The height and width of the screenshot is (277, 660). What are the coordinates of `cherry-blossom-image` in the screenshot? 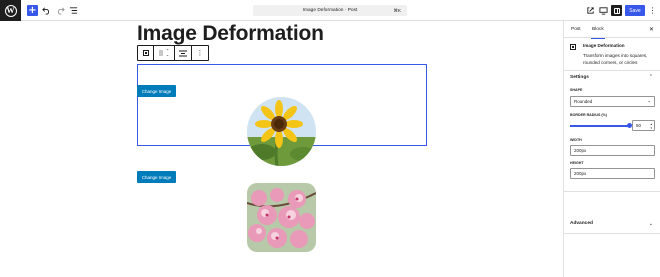 It's located at (281, 217).